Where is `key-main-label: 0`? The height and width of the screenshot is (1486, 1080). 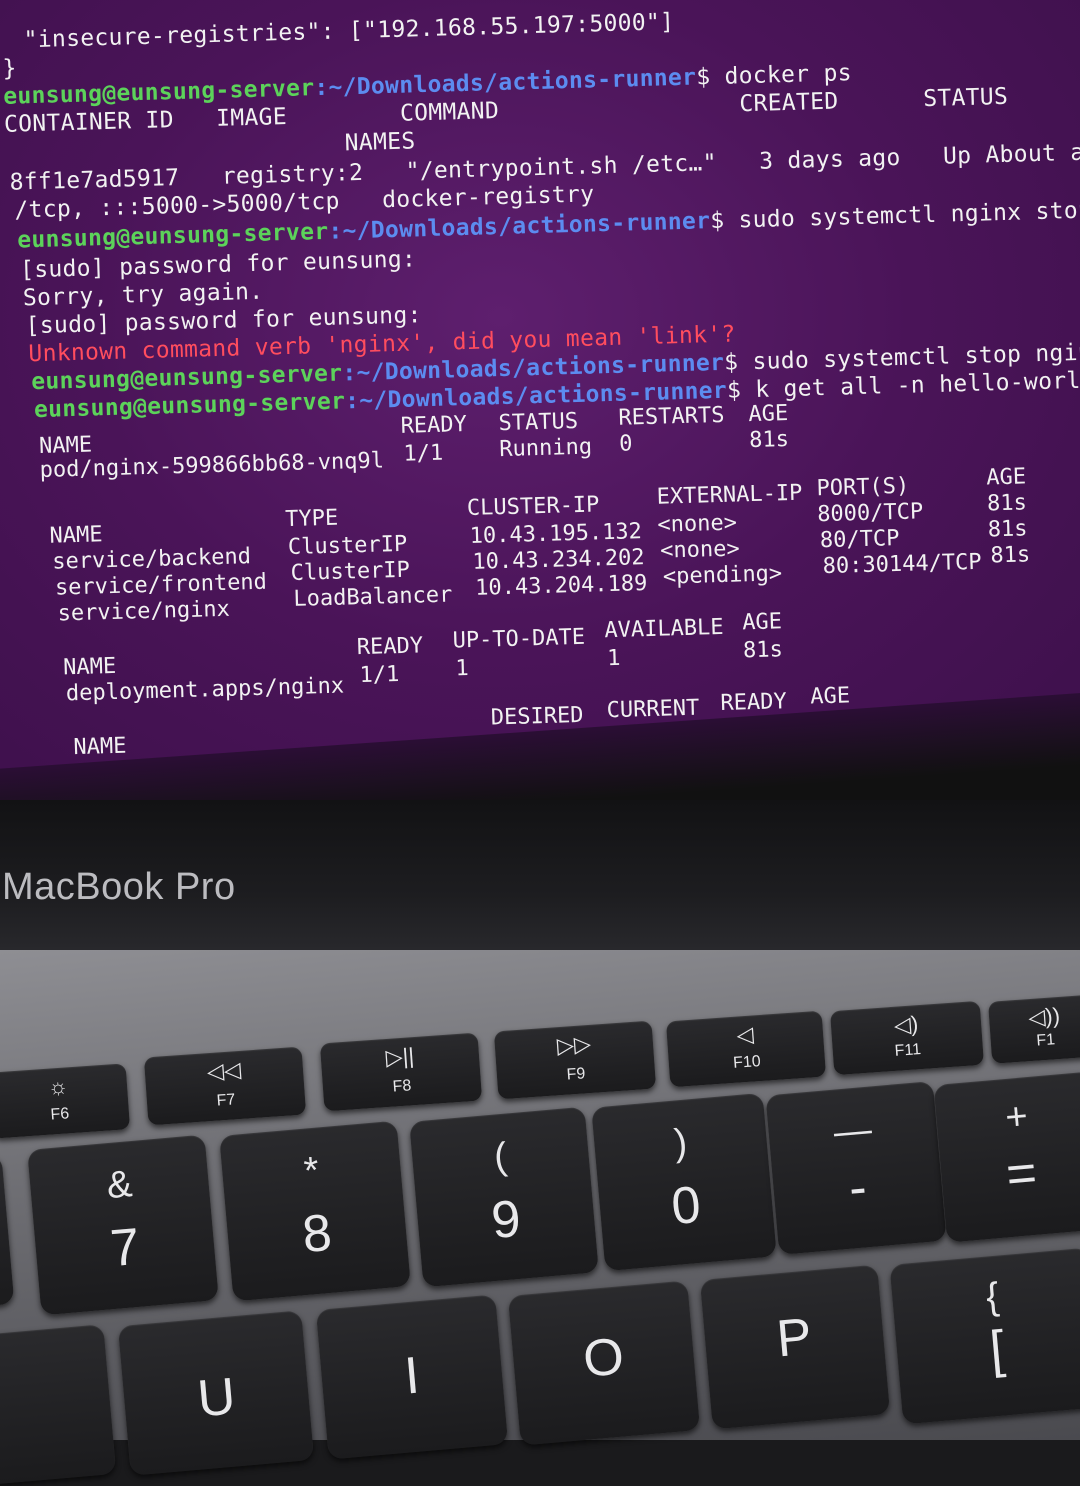 key-main-label: 0 is located at coordinates (686, 1206).